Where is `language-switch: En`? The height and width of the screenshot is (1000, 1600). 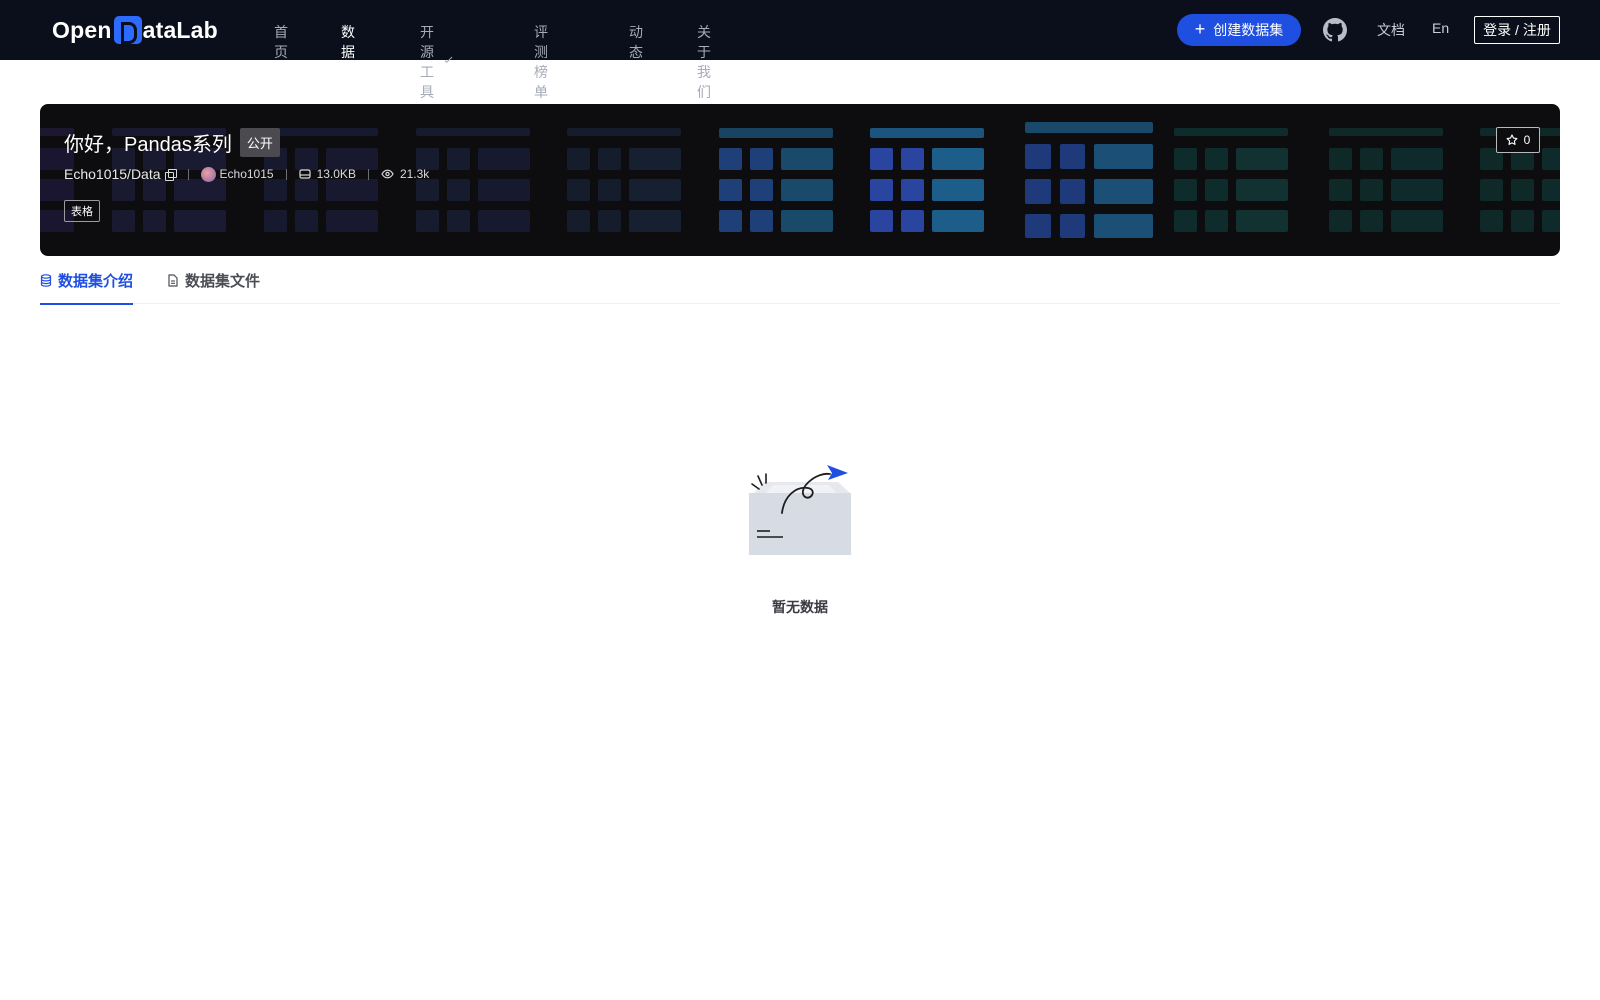
language-switch: En is located at coordinates (1440, 28).